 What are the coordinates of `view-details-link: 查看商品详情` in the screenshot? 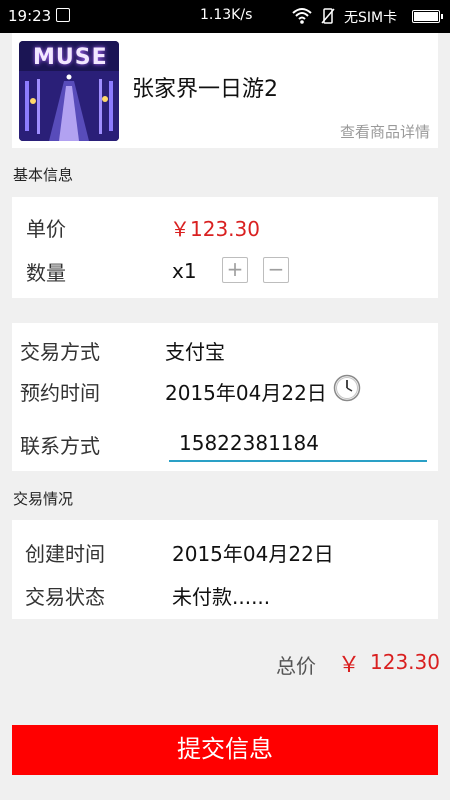 It's located at (385, 131).